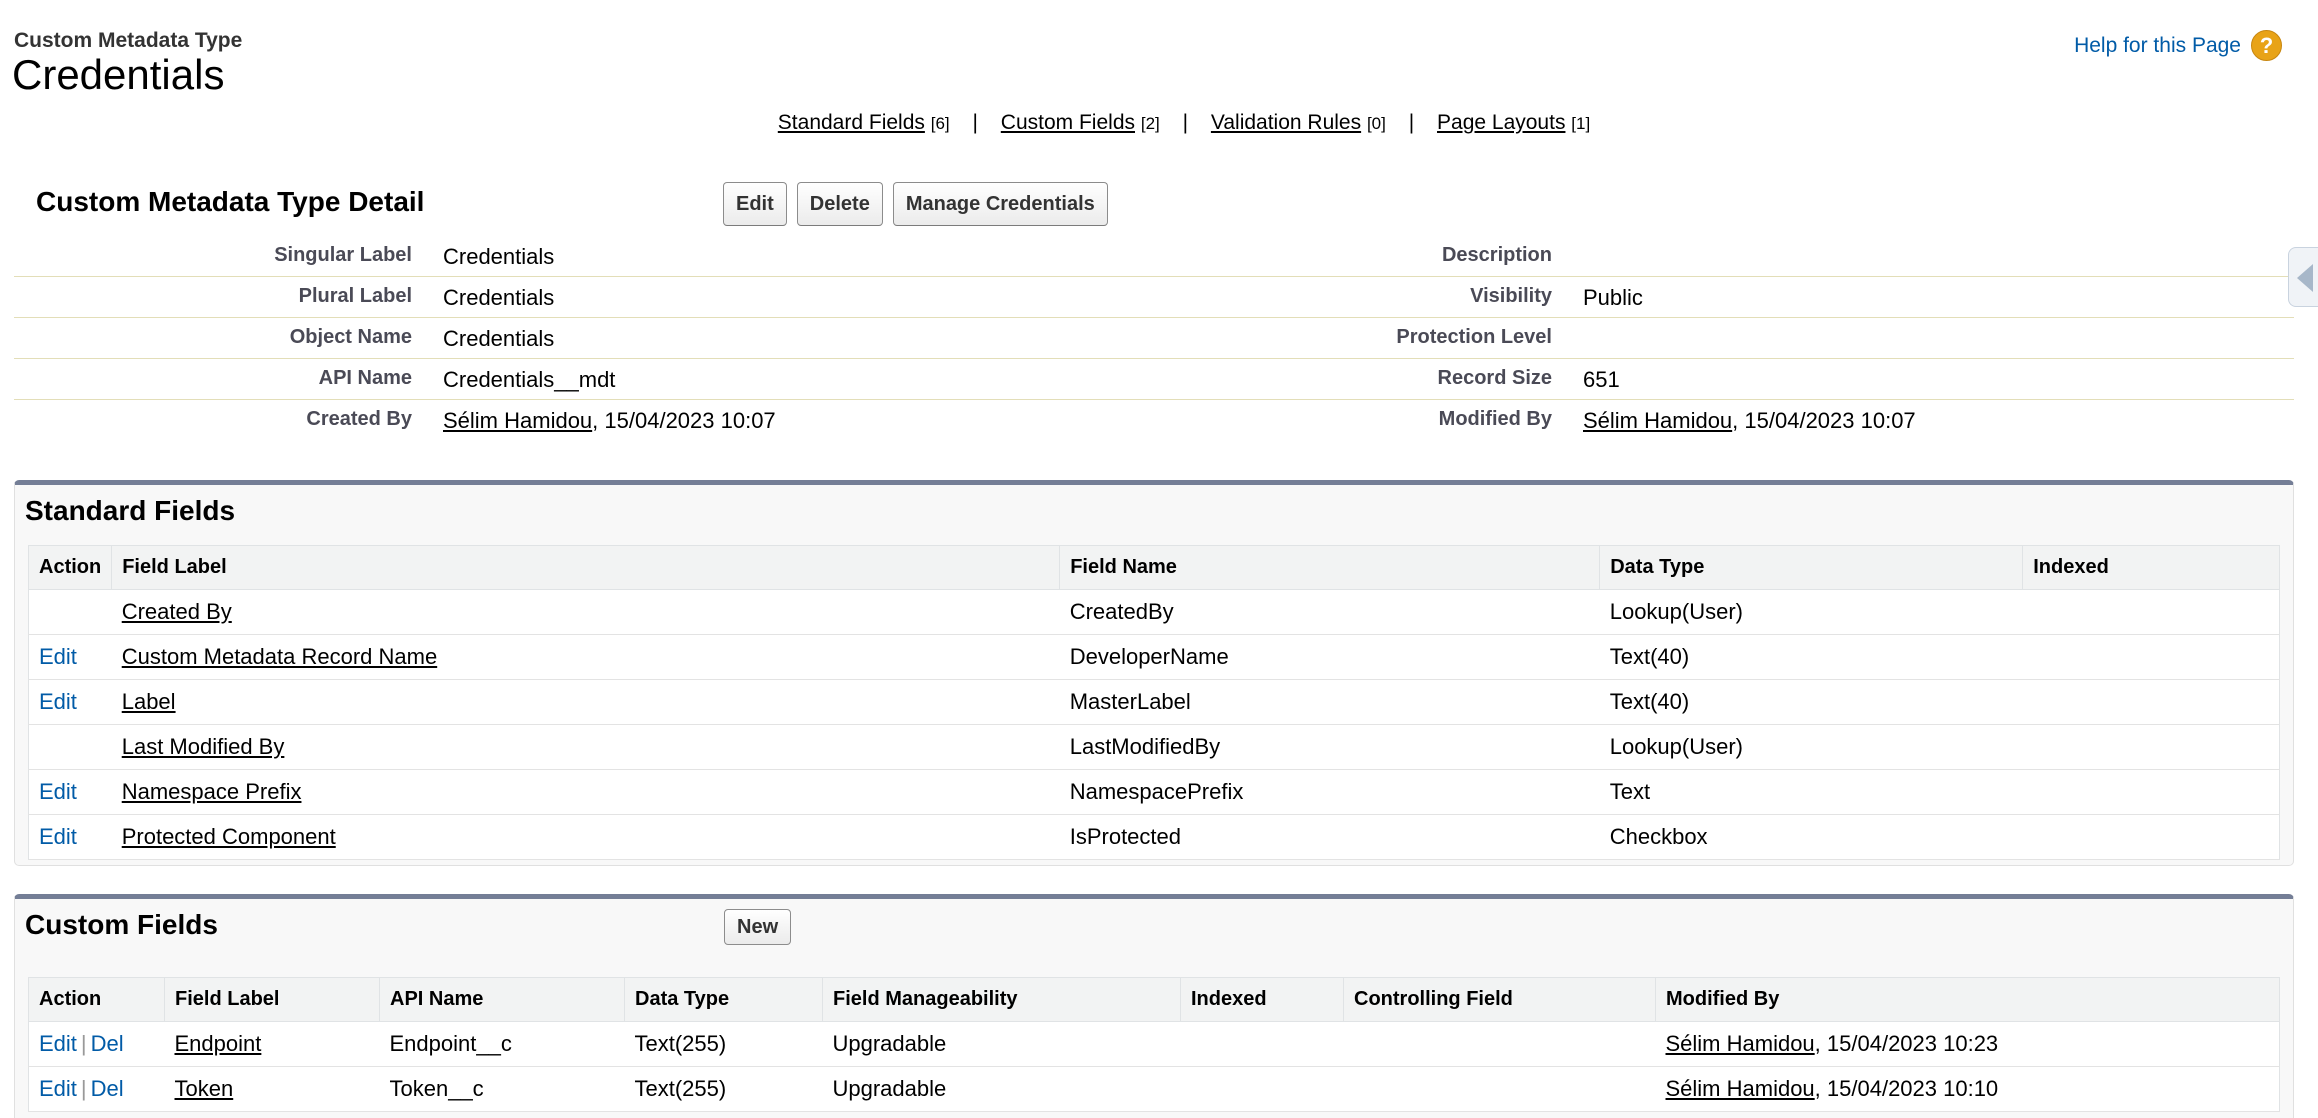  What do you see at coordinates (2303, 277) in the screenshot?
I see `sidebar-toggle` at bounding box center [2303, 277].